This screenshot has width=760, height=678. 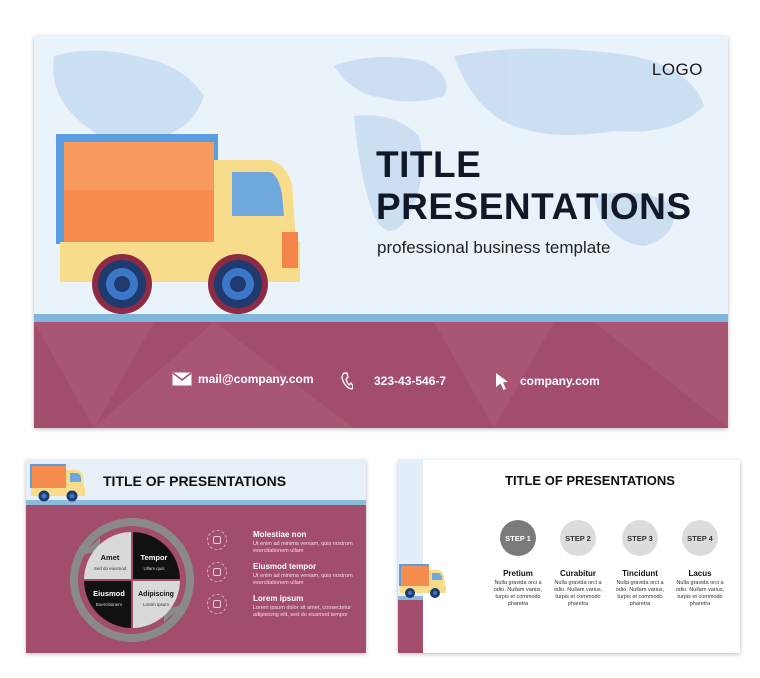 I want to click on step-name: Tincidunt, so click(x=640, y=573).